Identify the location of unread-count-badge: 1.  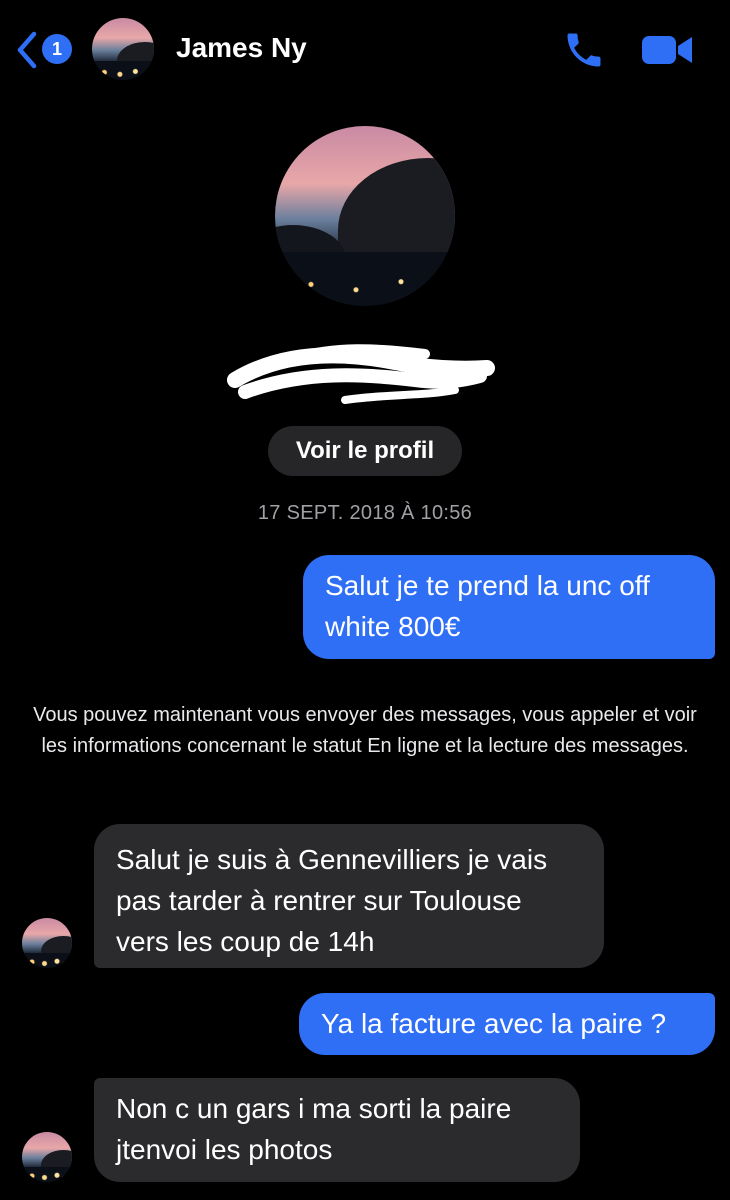
(57, 49).